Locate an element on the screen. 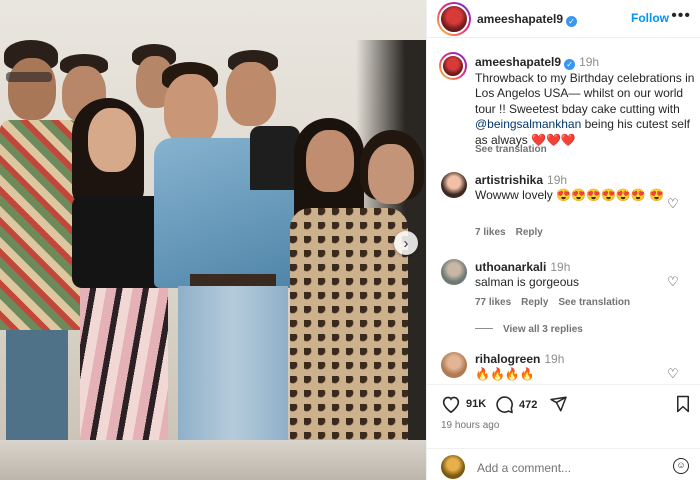  share-icon is located at coordinates (558, 404).